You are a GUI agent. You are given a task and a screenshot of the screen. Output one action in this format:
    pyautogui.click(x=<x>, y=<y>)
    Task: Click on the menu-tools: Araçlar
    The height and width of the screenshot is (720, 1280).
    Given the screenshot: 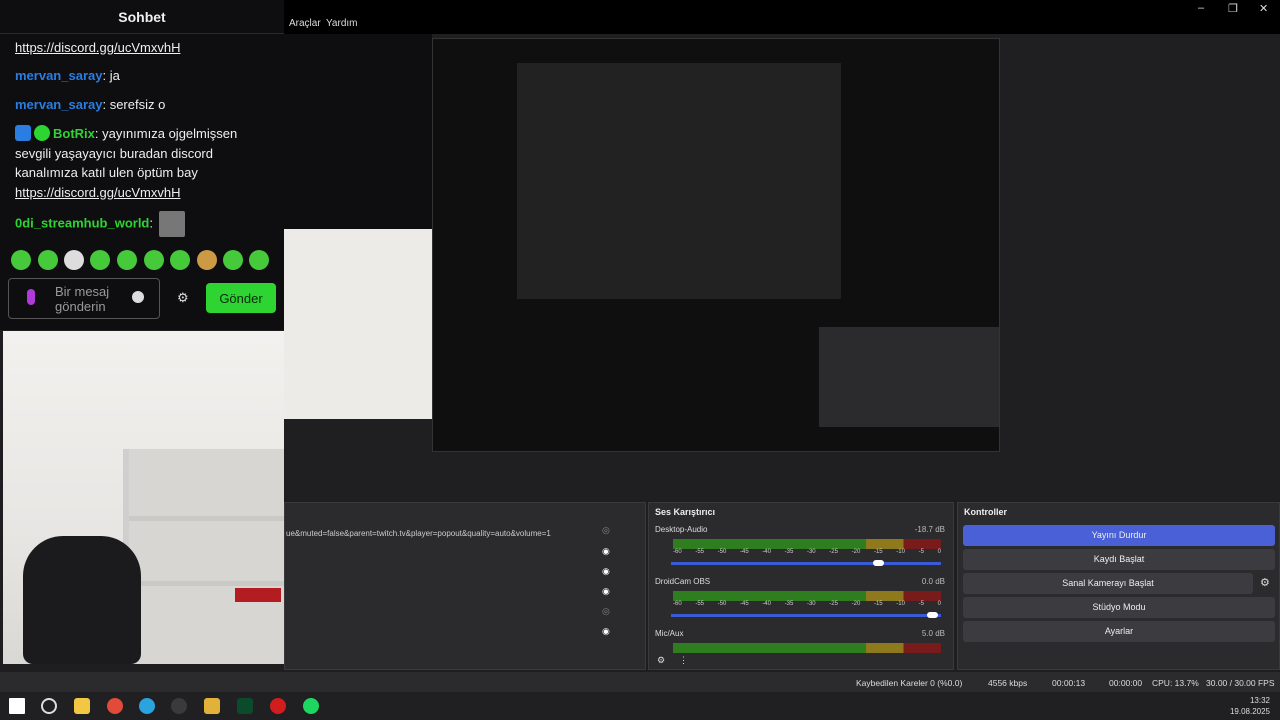 What is the action you would take?
    pyautogui.click(x=305, y=23)
    